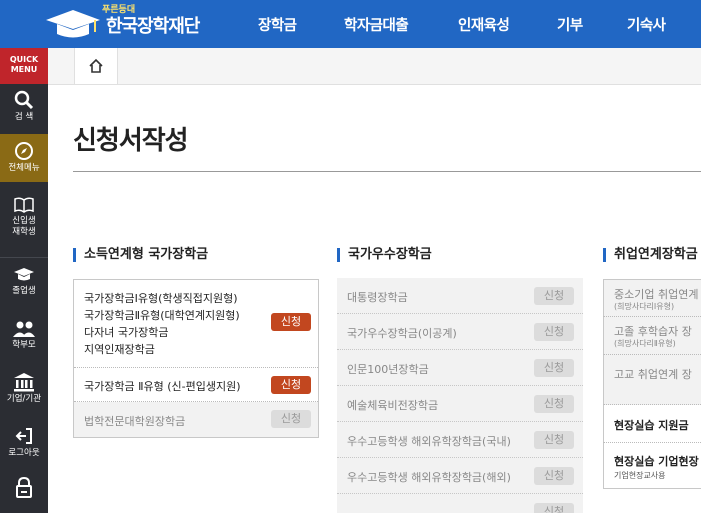 Image resolution: width=701 pixels, height=513 pixels. I want to click on row-label: 대통령장학금, so click(377, 297).